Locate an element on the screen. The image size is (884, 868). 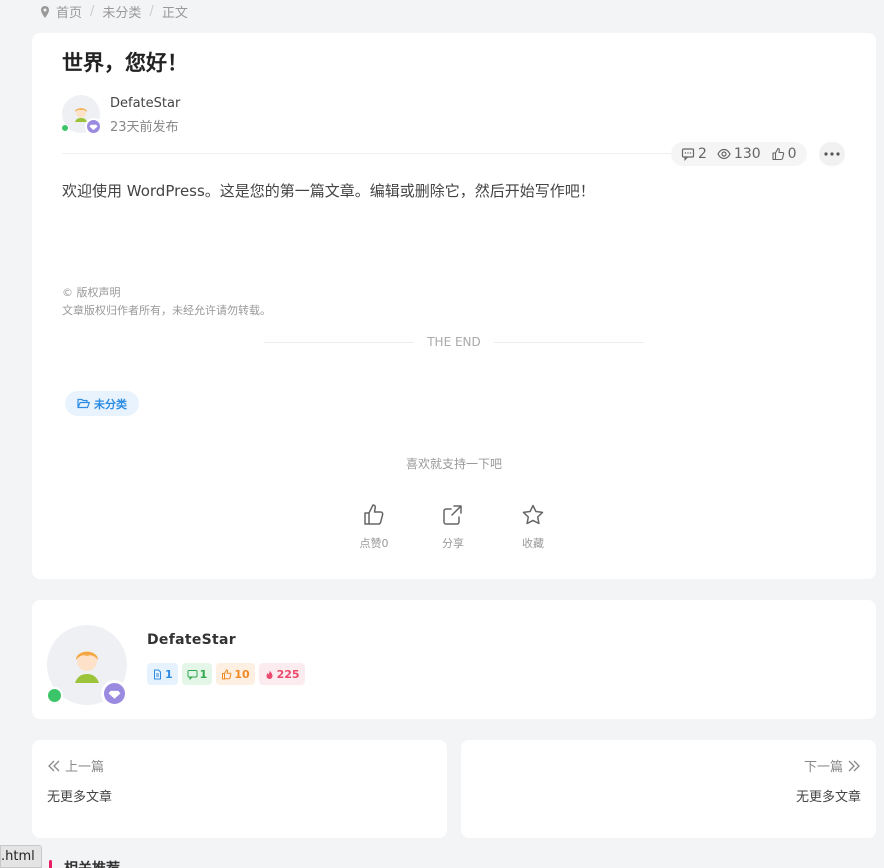
prev-post-card: 上一篇 无更多文章 is located at coordinates (239, 789).